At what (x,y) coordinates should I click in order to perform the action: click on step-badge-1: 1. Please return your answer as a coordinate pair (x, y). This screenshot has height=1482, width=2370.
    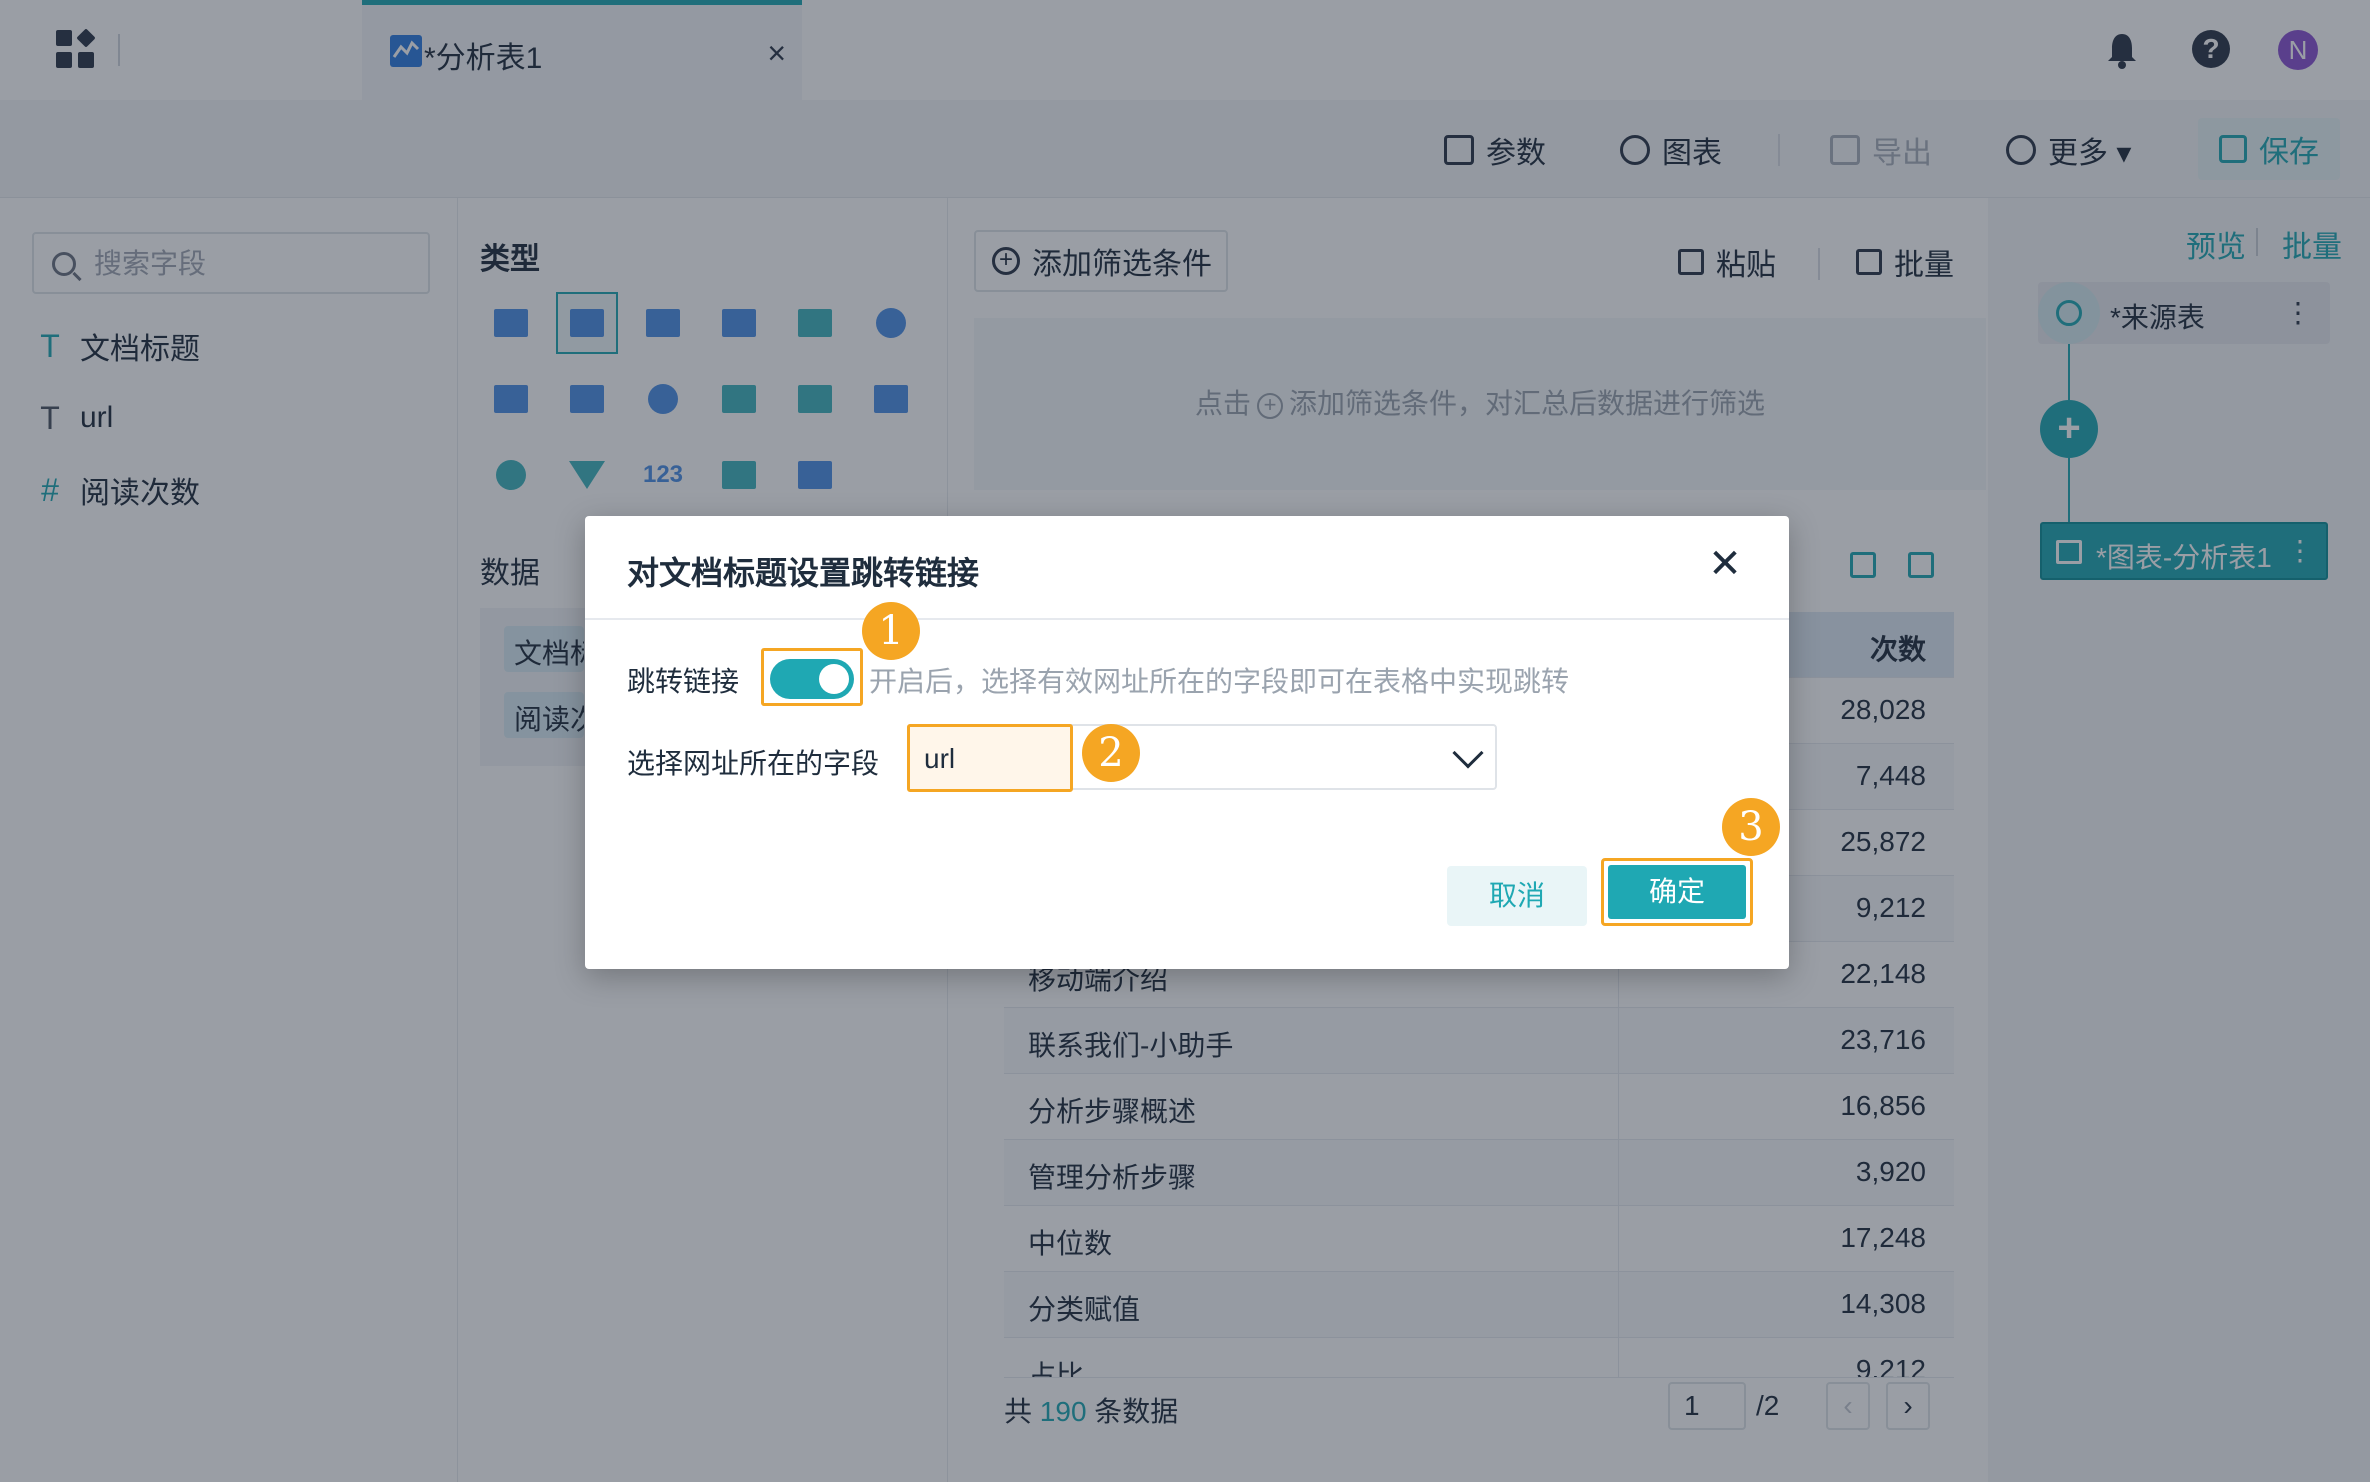
    Looking at the image, I should click on (891, 631).